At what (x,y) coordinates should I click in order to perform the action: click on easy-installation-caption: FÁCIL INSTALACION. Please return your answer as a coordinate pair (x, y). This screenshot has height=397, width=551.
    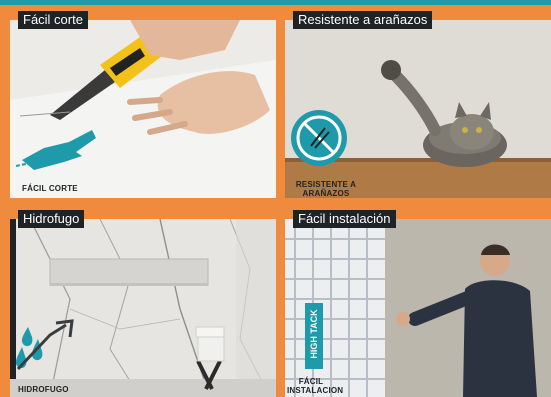
    Looking at the image, I should click on (315, 386).